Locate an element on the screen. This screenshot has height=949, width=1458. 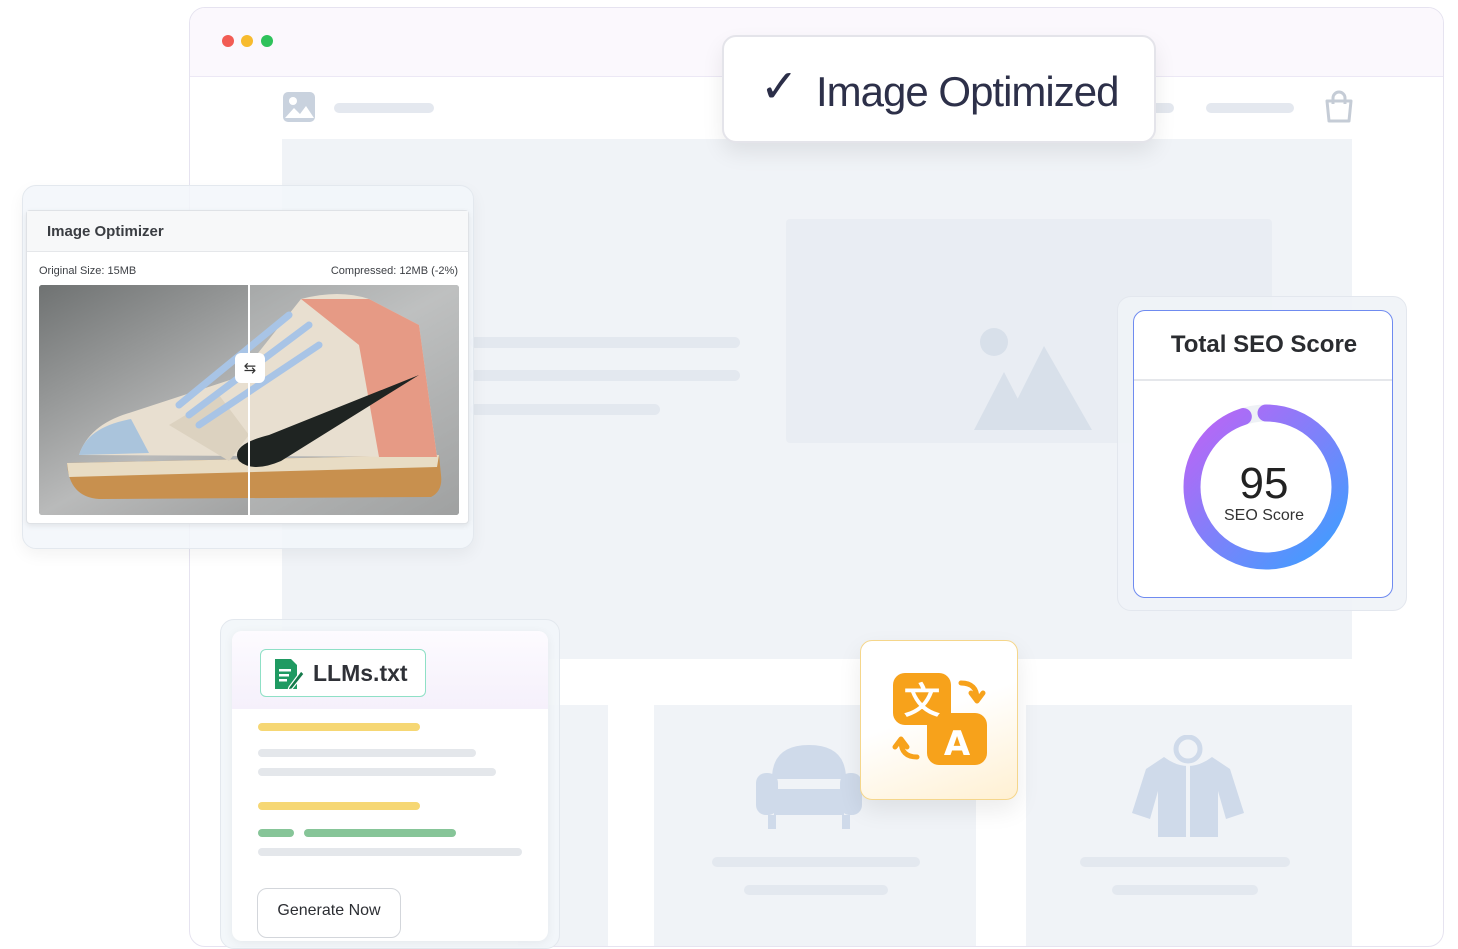
llms-badge: LLMs.txt is located at coordinates (343, 673).